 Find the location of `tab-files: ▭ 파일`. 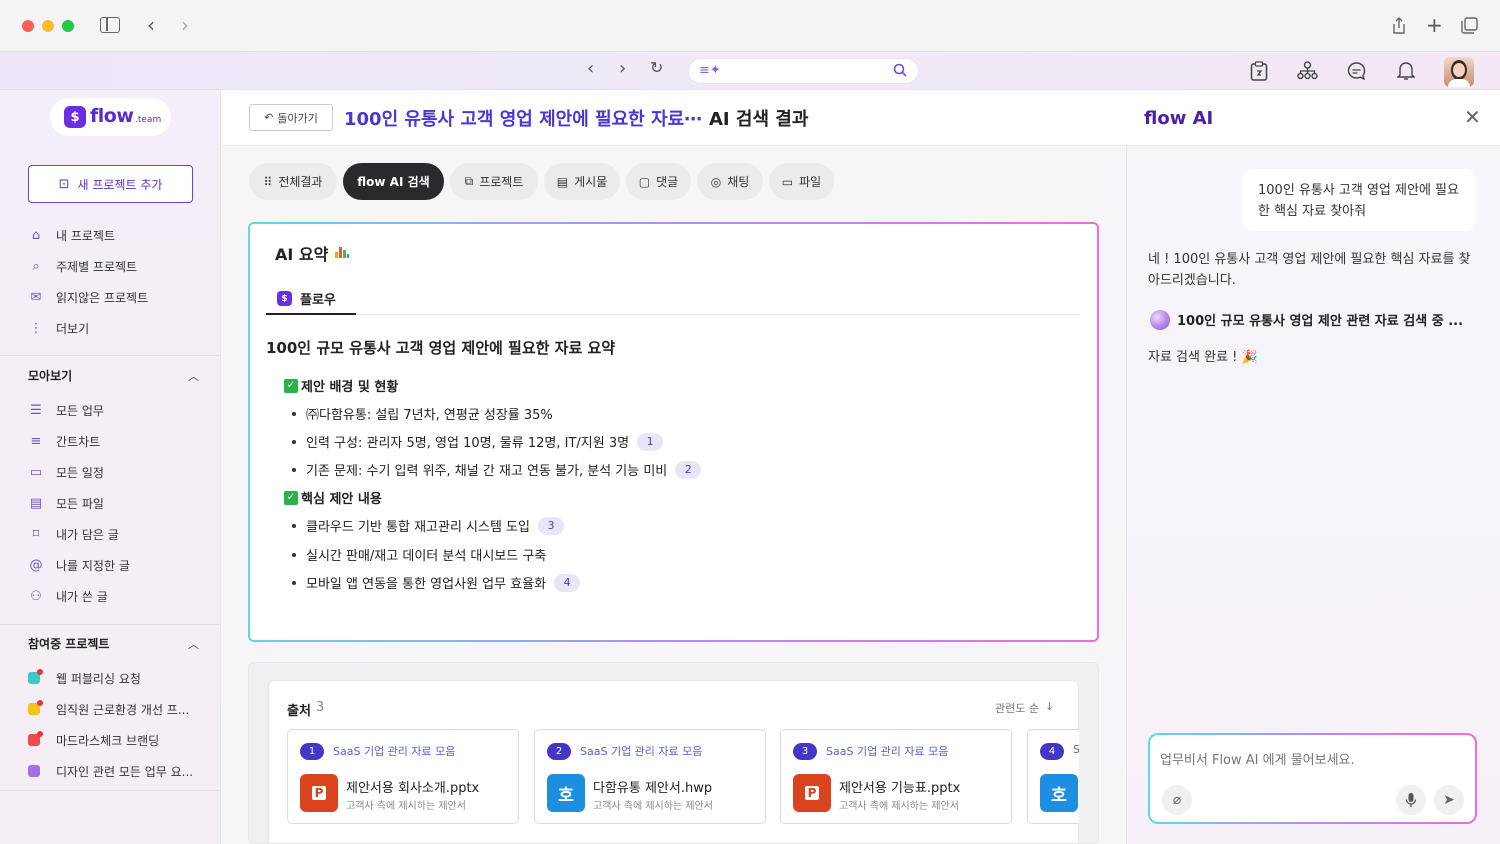

tab-files: ▭ 파일 is located at coordinates (801, 181).